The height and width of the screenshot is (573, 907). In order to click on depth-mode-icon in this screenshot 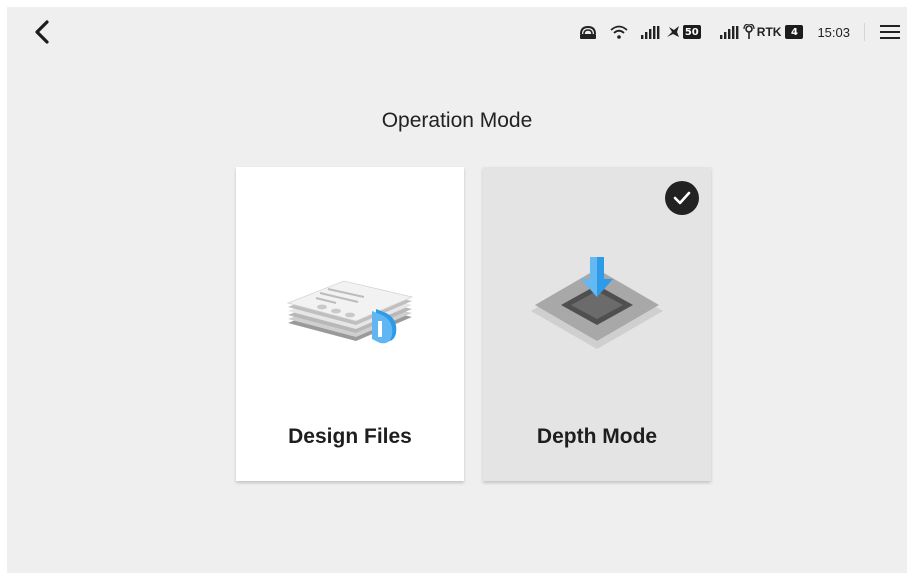, I will do `click(597, 309)`.